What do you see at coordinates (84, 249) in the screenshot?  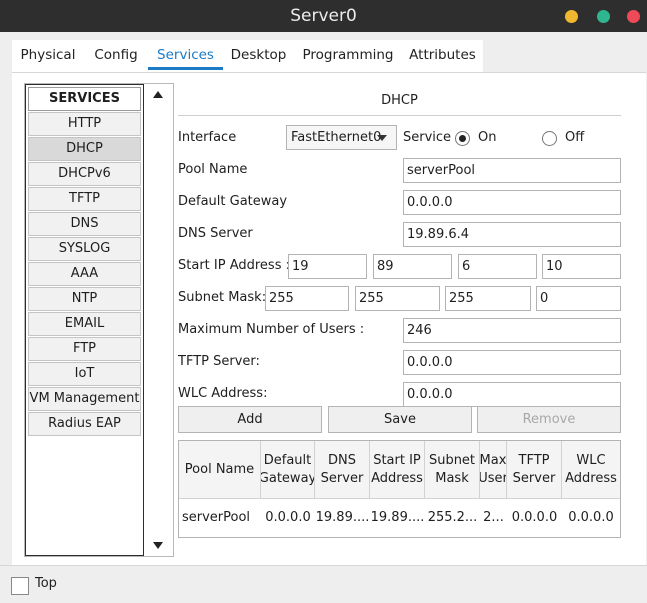 I see `service-item-syslog: SYSLOG` at bounding box center [84, 249].